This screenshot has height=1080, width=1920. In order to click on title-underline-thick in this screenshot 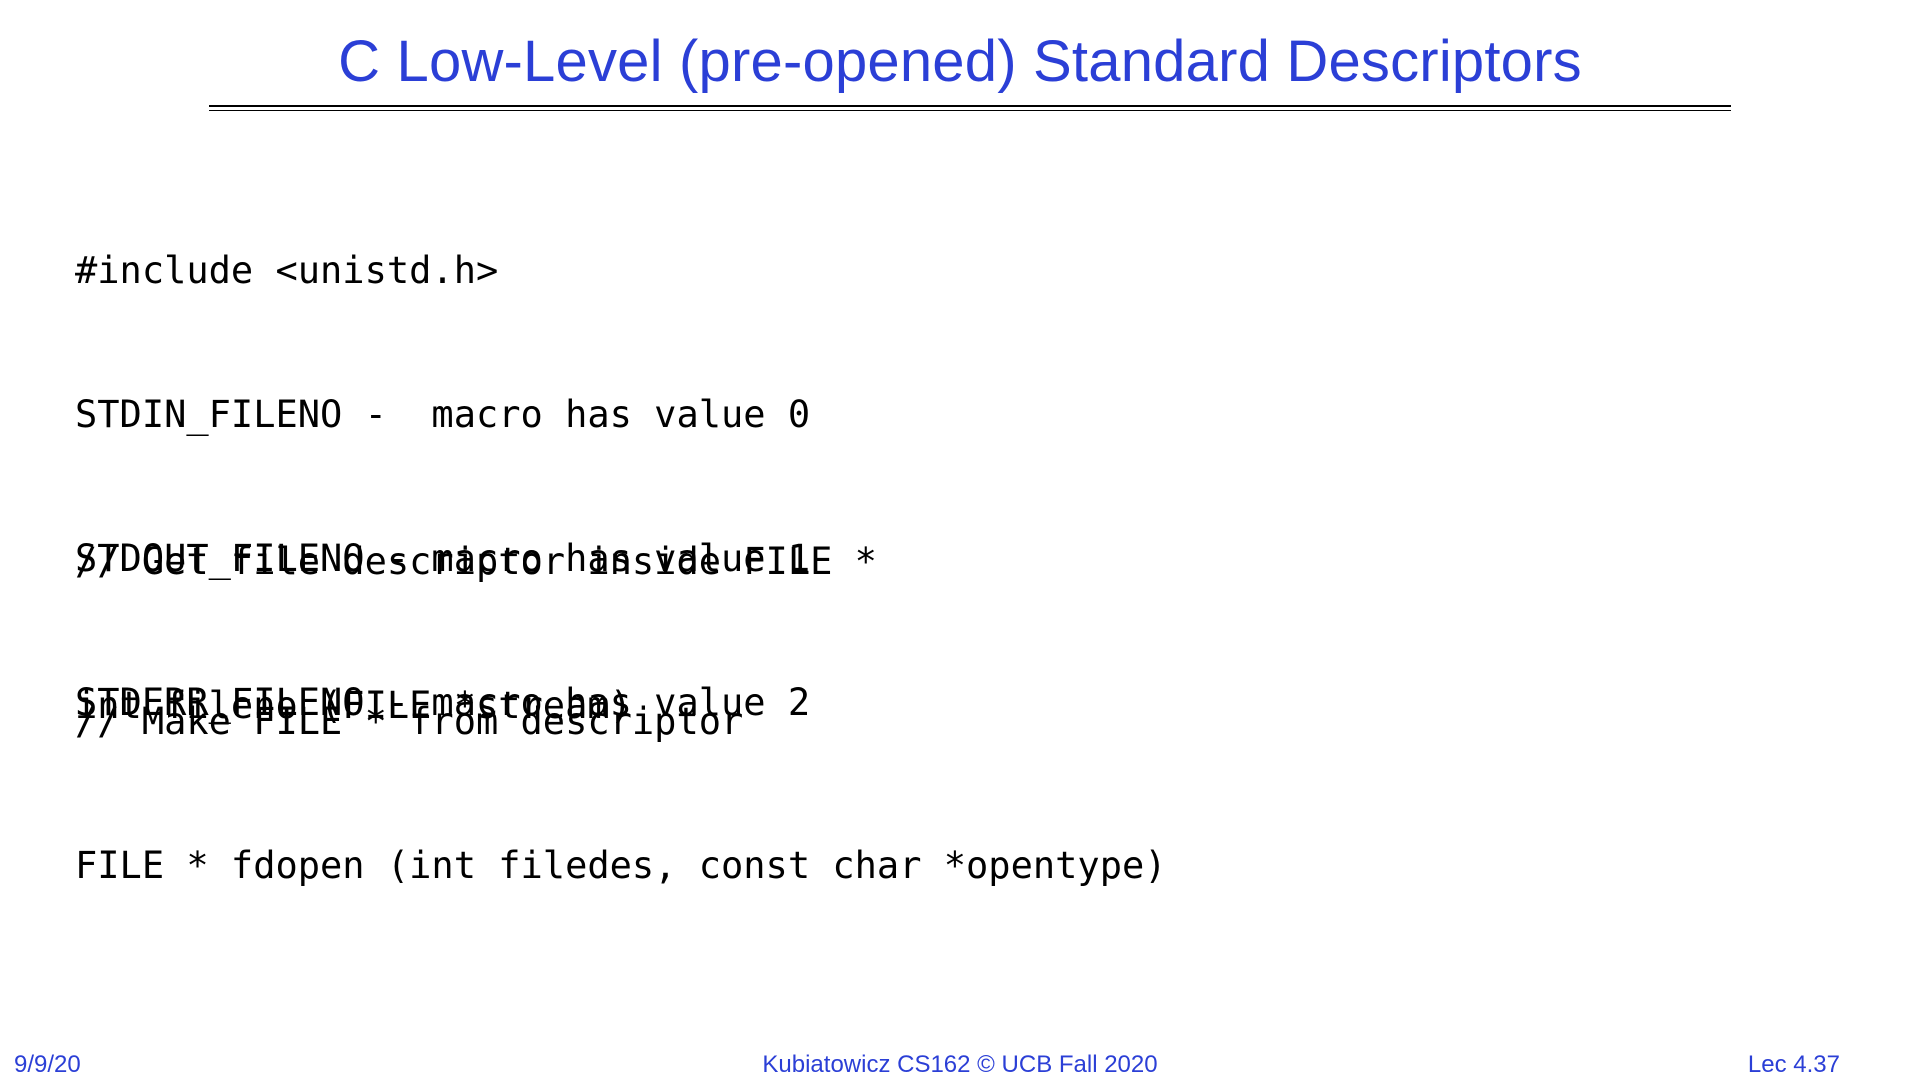, I will do `click(970, 106)`.